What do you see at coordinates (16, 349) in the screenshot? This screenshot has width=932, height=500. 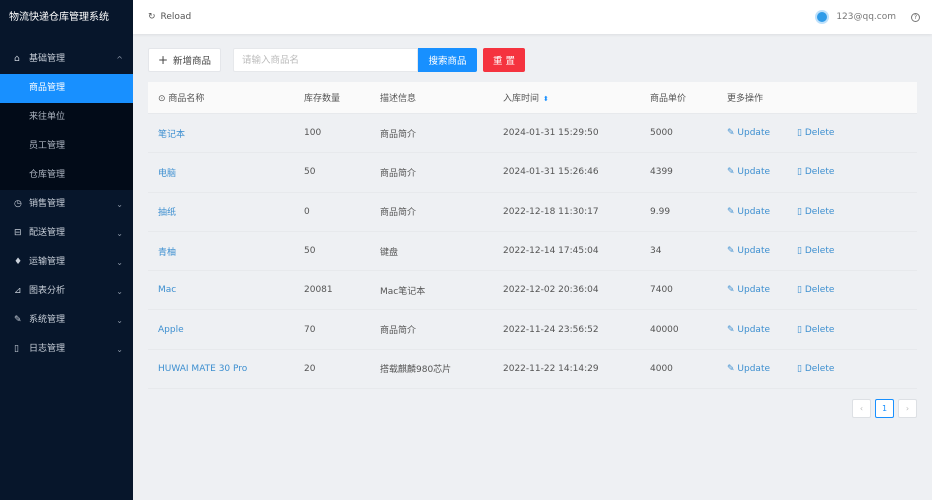 I see `file-icon: ▯` at bounding box center [16, 349].